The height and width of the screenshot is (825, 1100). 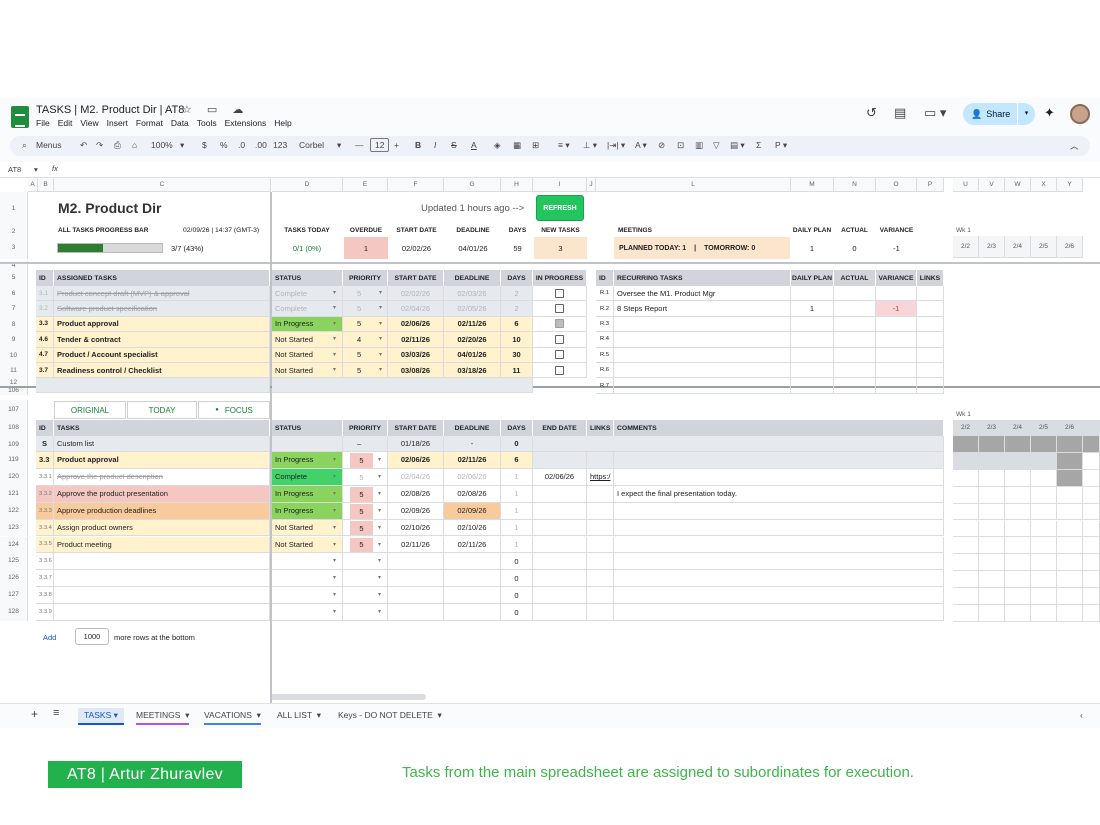 What do you see at coordinates (896, 185) in the screenshot?
I see `column-header-o: O` at bounding box center [896, 185].